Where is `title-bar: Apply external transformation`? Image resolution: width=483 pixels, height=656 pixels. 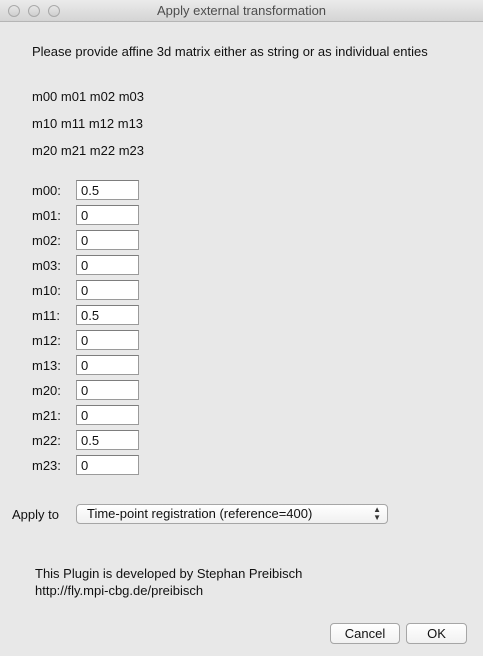 title-bar: Apply external transformation is located at coordinates (241, 11).